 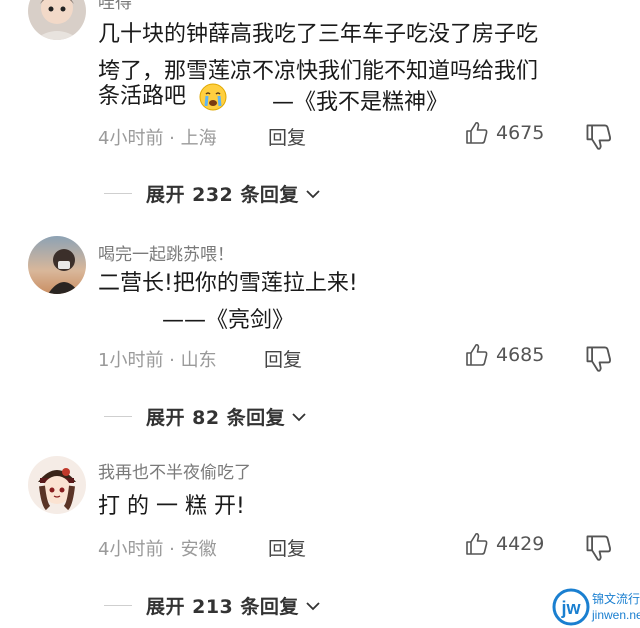 I want to click on crying-face-emoji, so click(x=213, y=97).